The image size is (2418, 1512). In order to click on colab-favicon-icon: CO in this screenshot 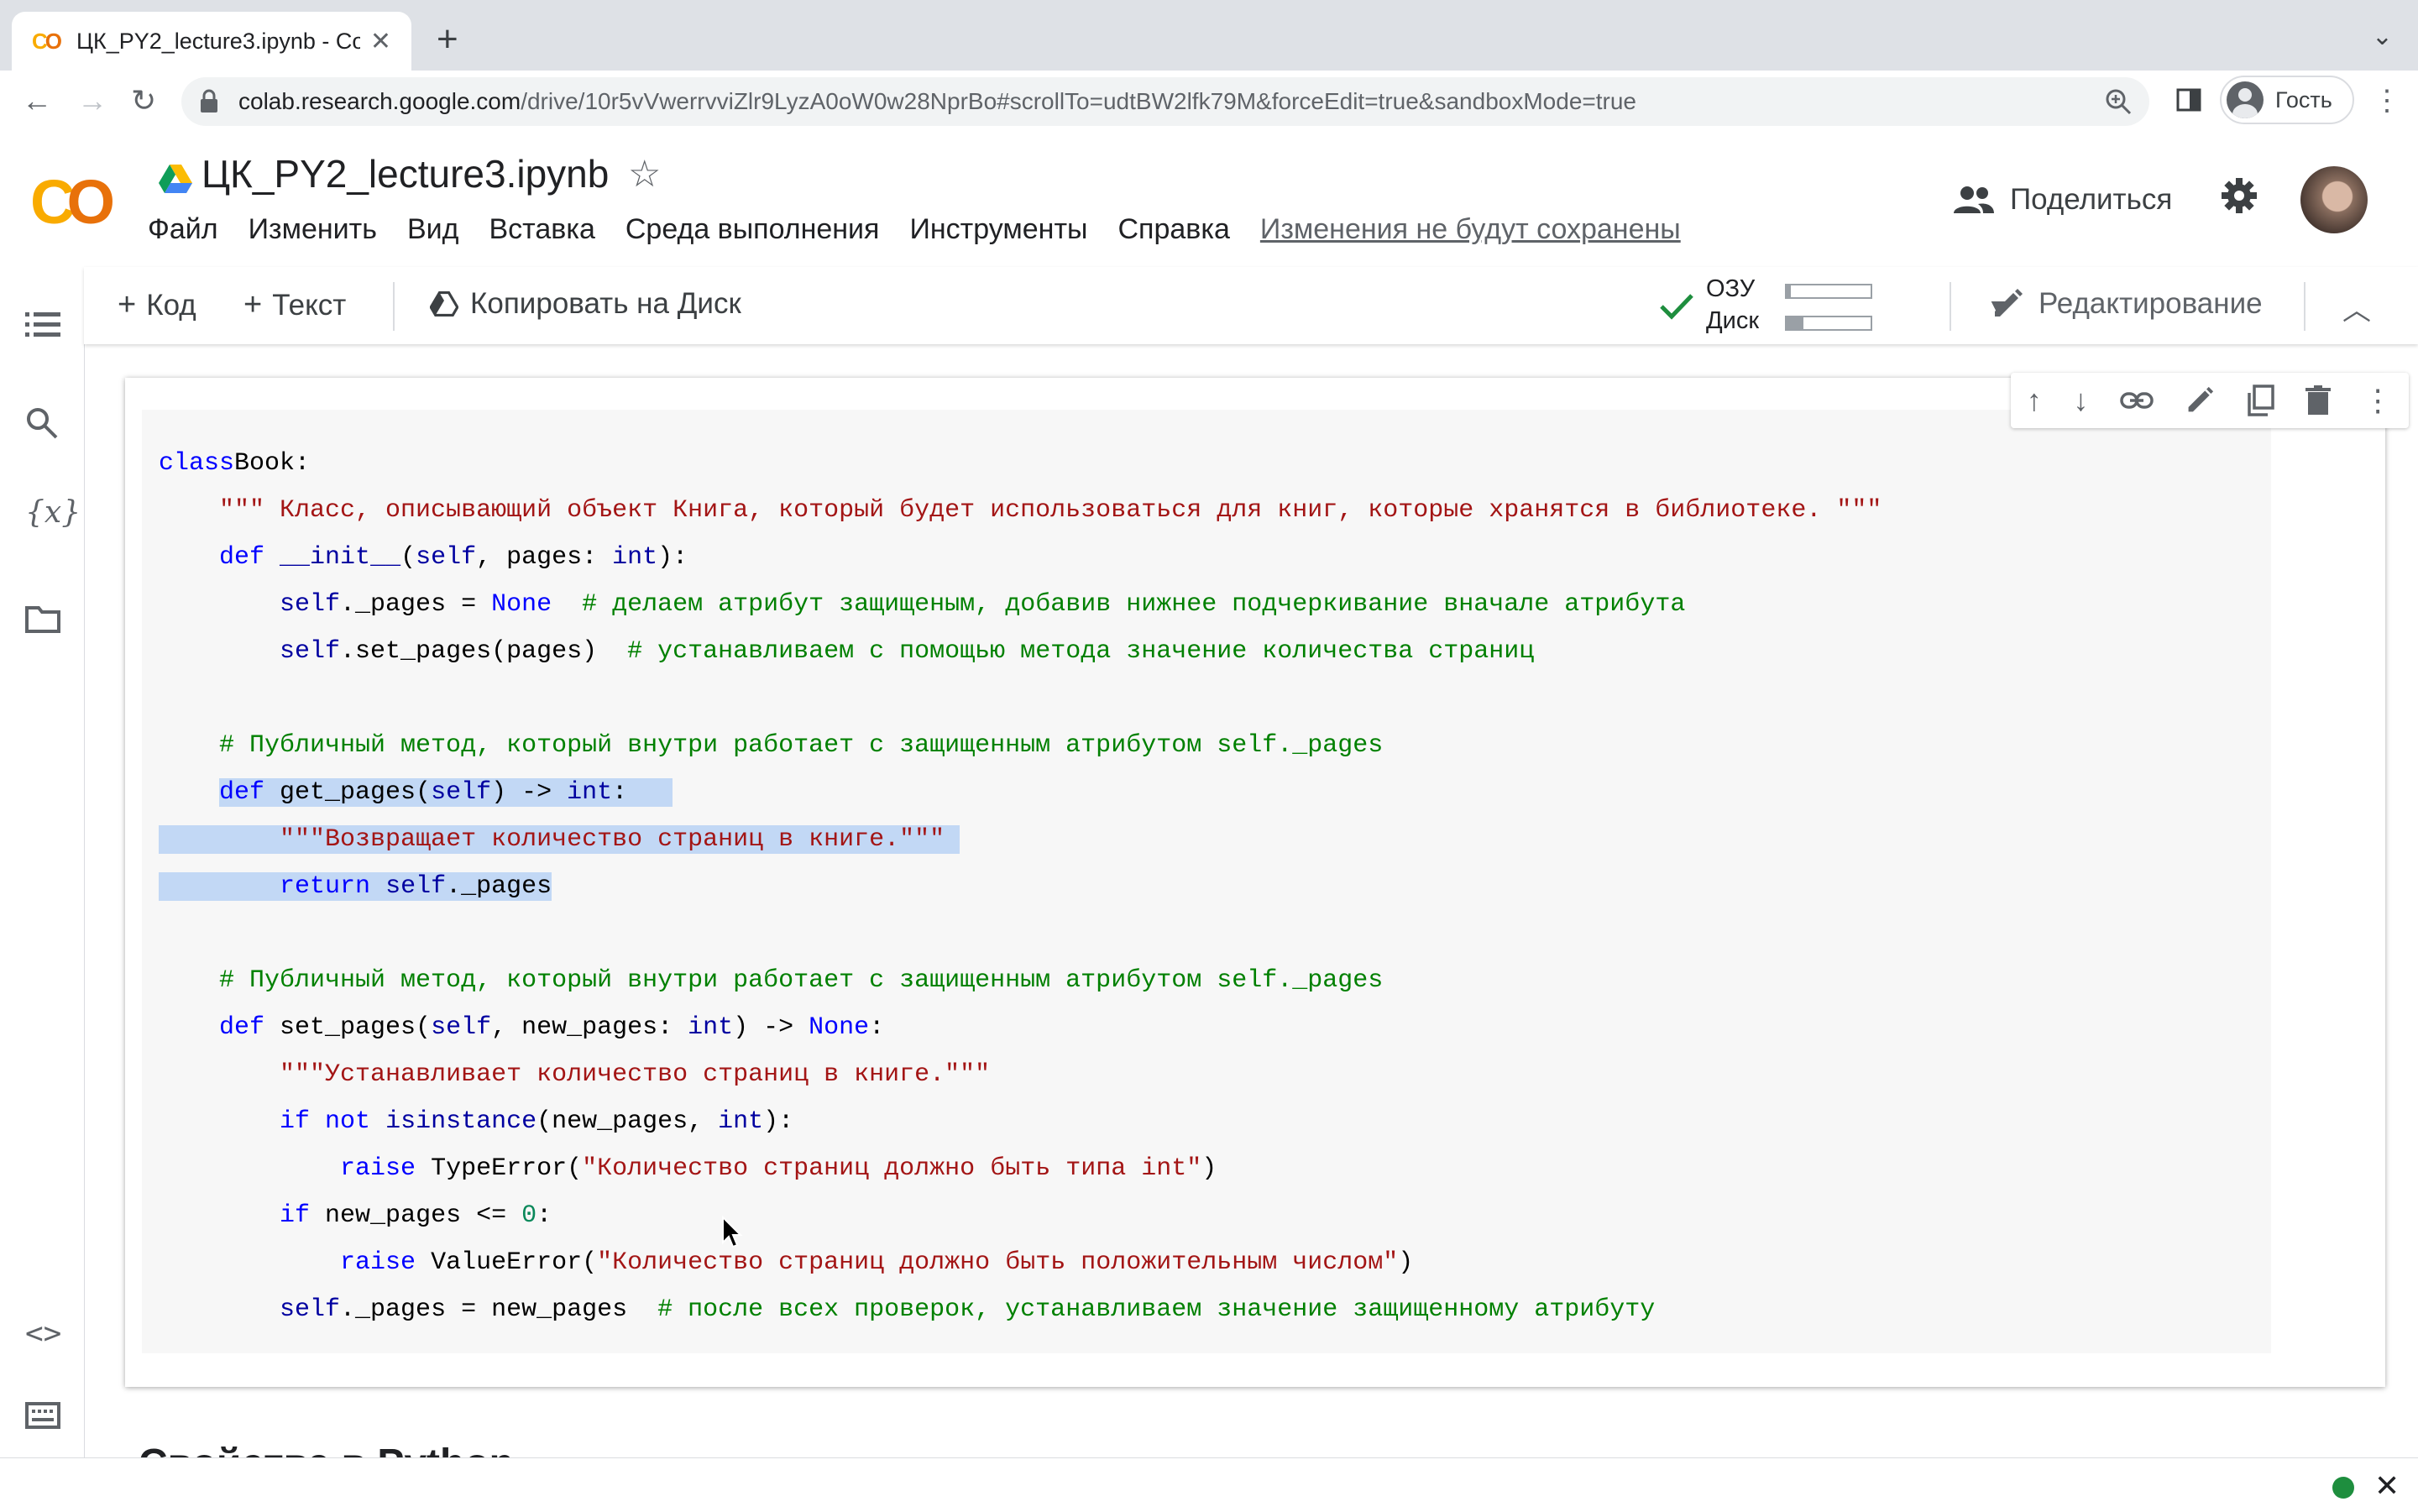, I will do `click(47, 41)`.